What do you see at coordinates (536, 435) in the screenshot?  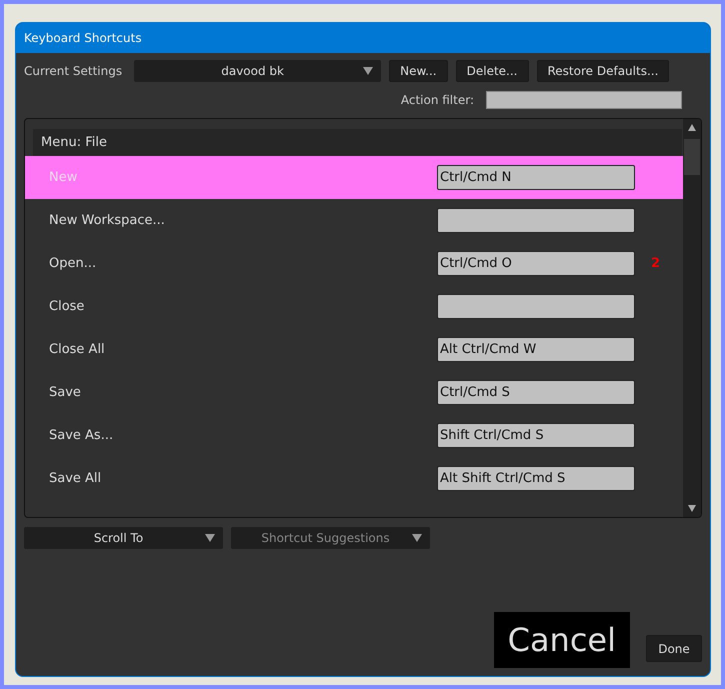 I see `shortcut-field: Shift Ctrl/Cmd S` at bounding box center [536, 435].